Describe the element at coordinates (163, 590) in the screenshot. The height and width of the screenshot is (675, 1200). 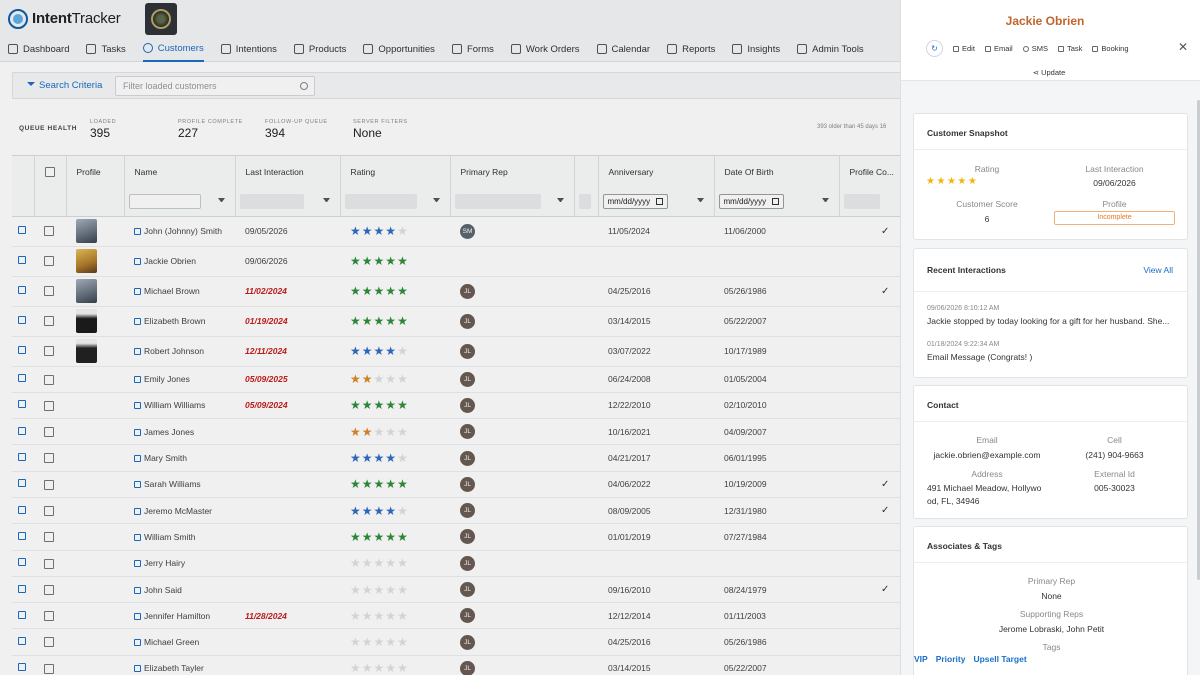
I see `customer-name: John Said` at that location.